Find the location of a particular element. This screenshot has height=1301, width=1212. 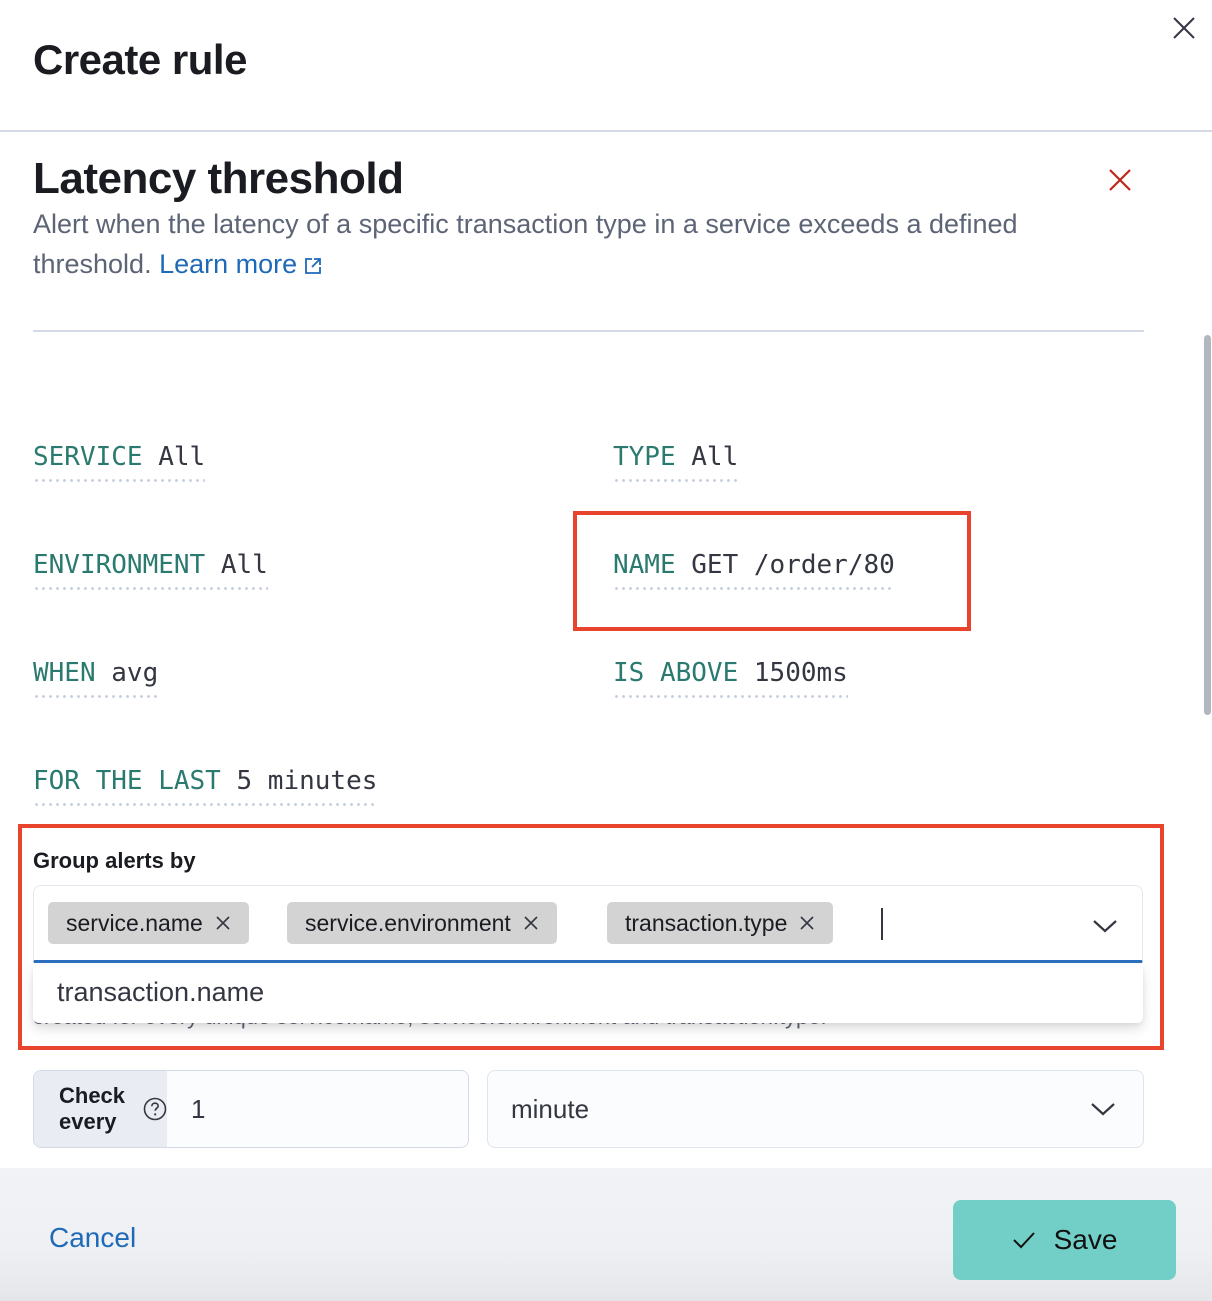

question-circle-icon is located at coordinates (155, 1109).